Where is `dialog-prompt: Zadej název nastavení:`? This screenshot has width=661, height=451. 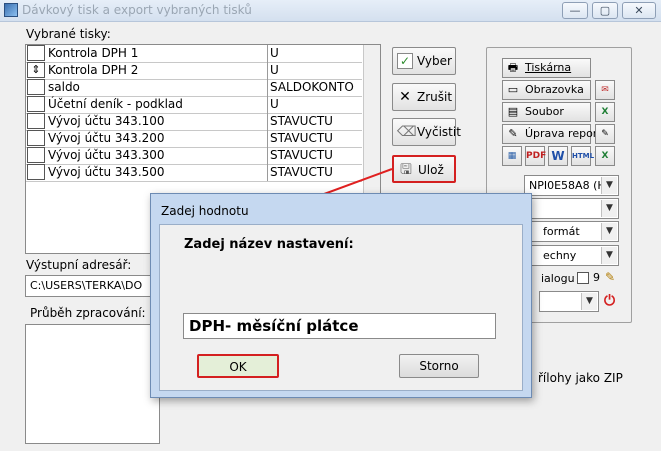 dialog-prompt: Zadej název nastavení: is located at coordinates (269, 244).